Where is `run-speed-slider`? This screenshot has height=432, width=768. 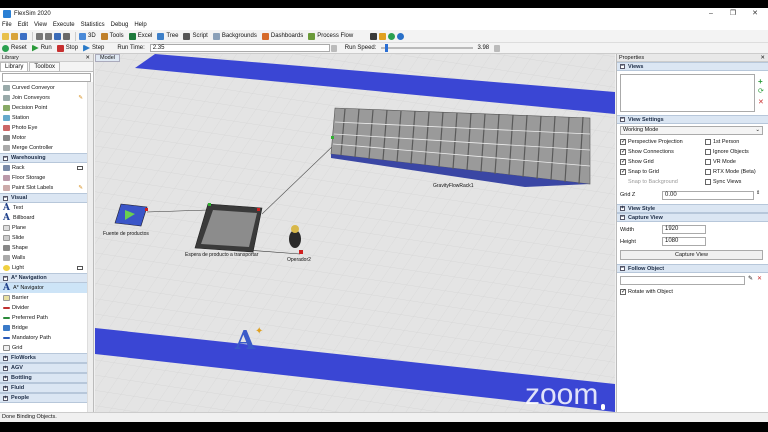
run-speed-slider is located at coordinates (427, 48).